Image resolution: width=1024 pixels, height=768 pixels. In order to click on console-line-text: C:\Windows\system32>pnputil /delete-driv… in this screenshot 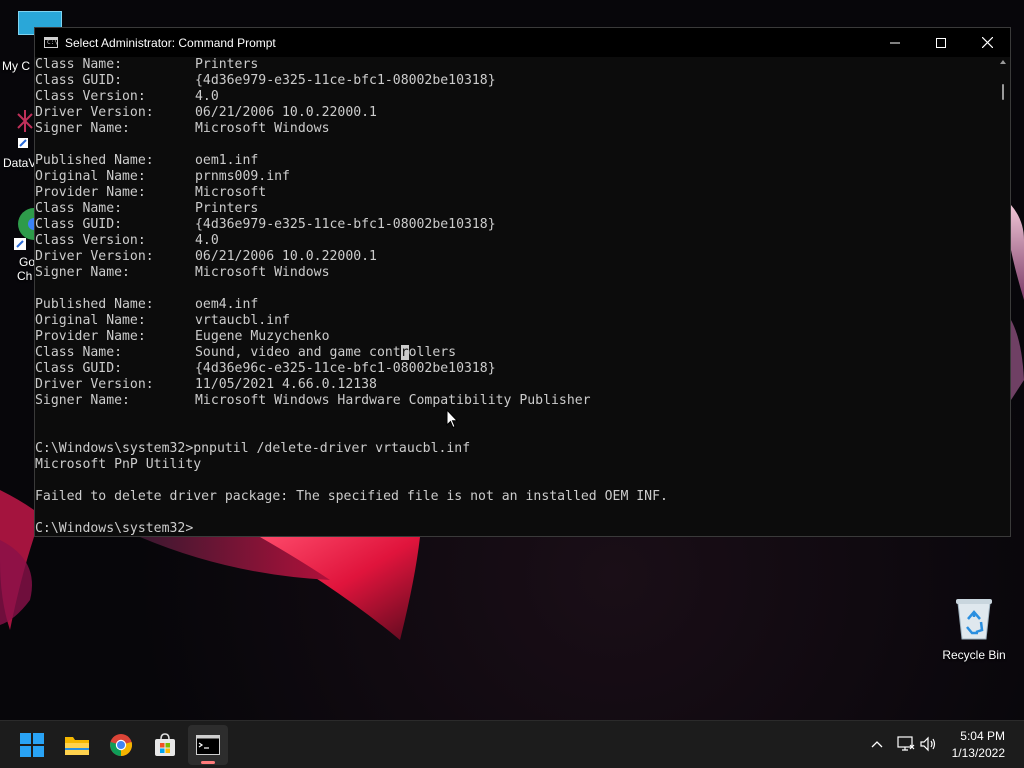, I will do `click(253, 448)`.